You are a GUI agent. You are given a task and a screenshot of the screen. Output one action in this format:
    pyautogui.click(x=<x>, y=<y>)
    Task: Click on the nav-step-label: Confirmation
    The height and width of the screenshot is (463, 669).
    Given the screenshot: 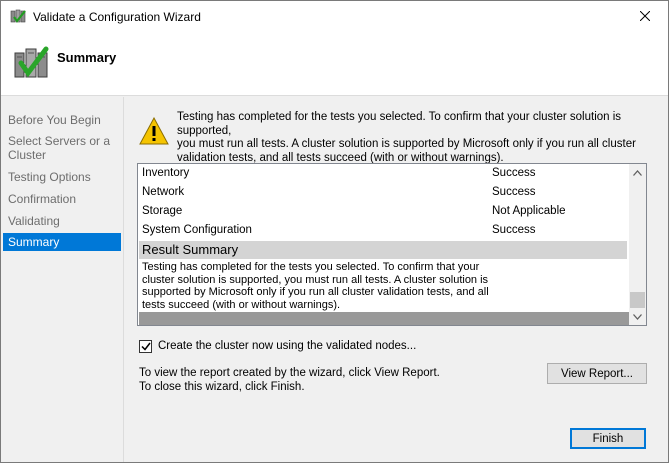 What is the action you would take?
    pyautogui.click(x=42, y=199)
    